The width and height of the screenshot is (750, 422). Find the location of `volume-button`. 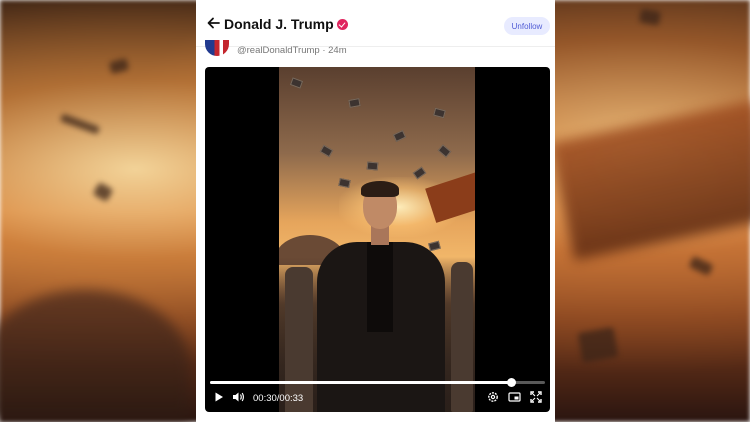

volume-button is located at coordinates (239, 397).